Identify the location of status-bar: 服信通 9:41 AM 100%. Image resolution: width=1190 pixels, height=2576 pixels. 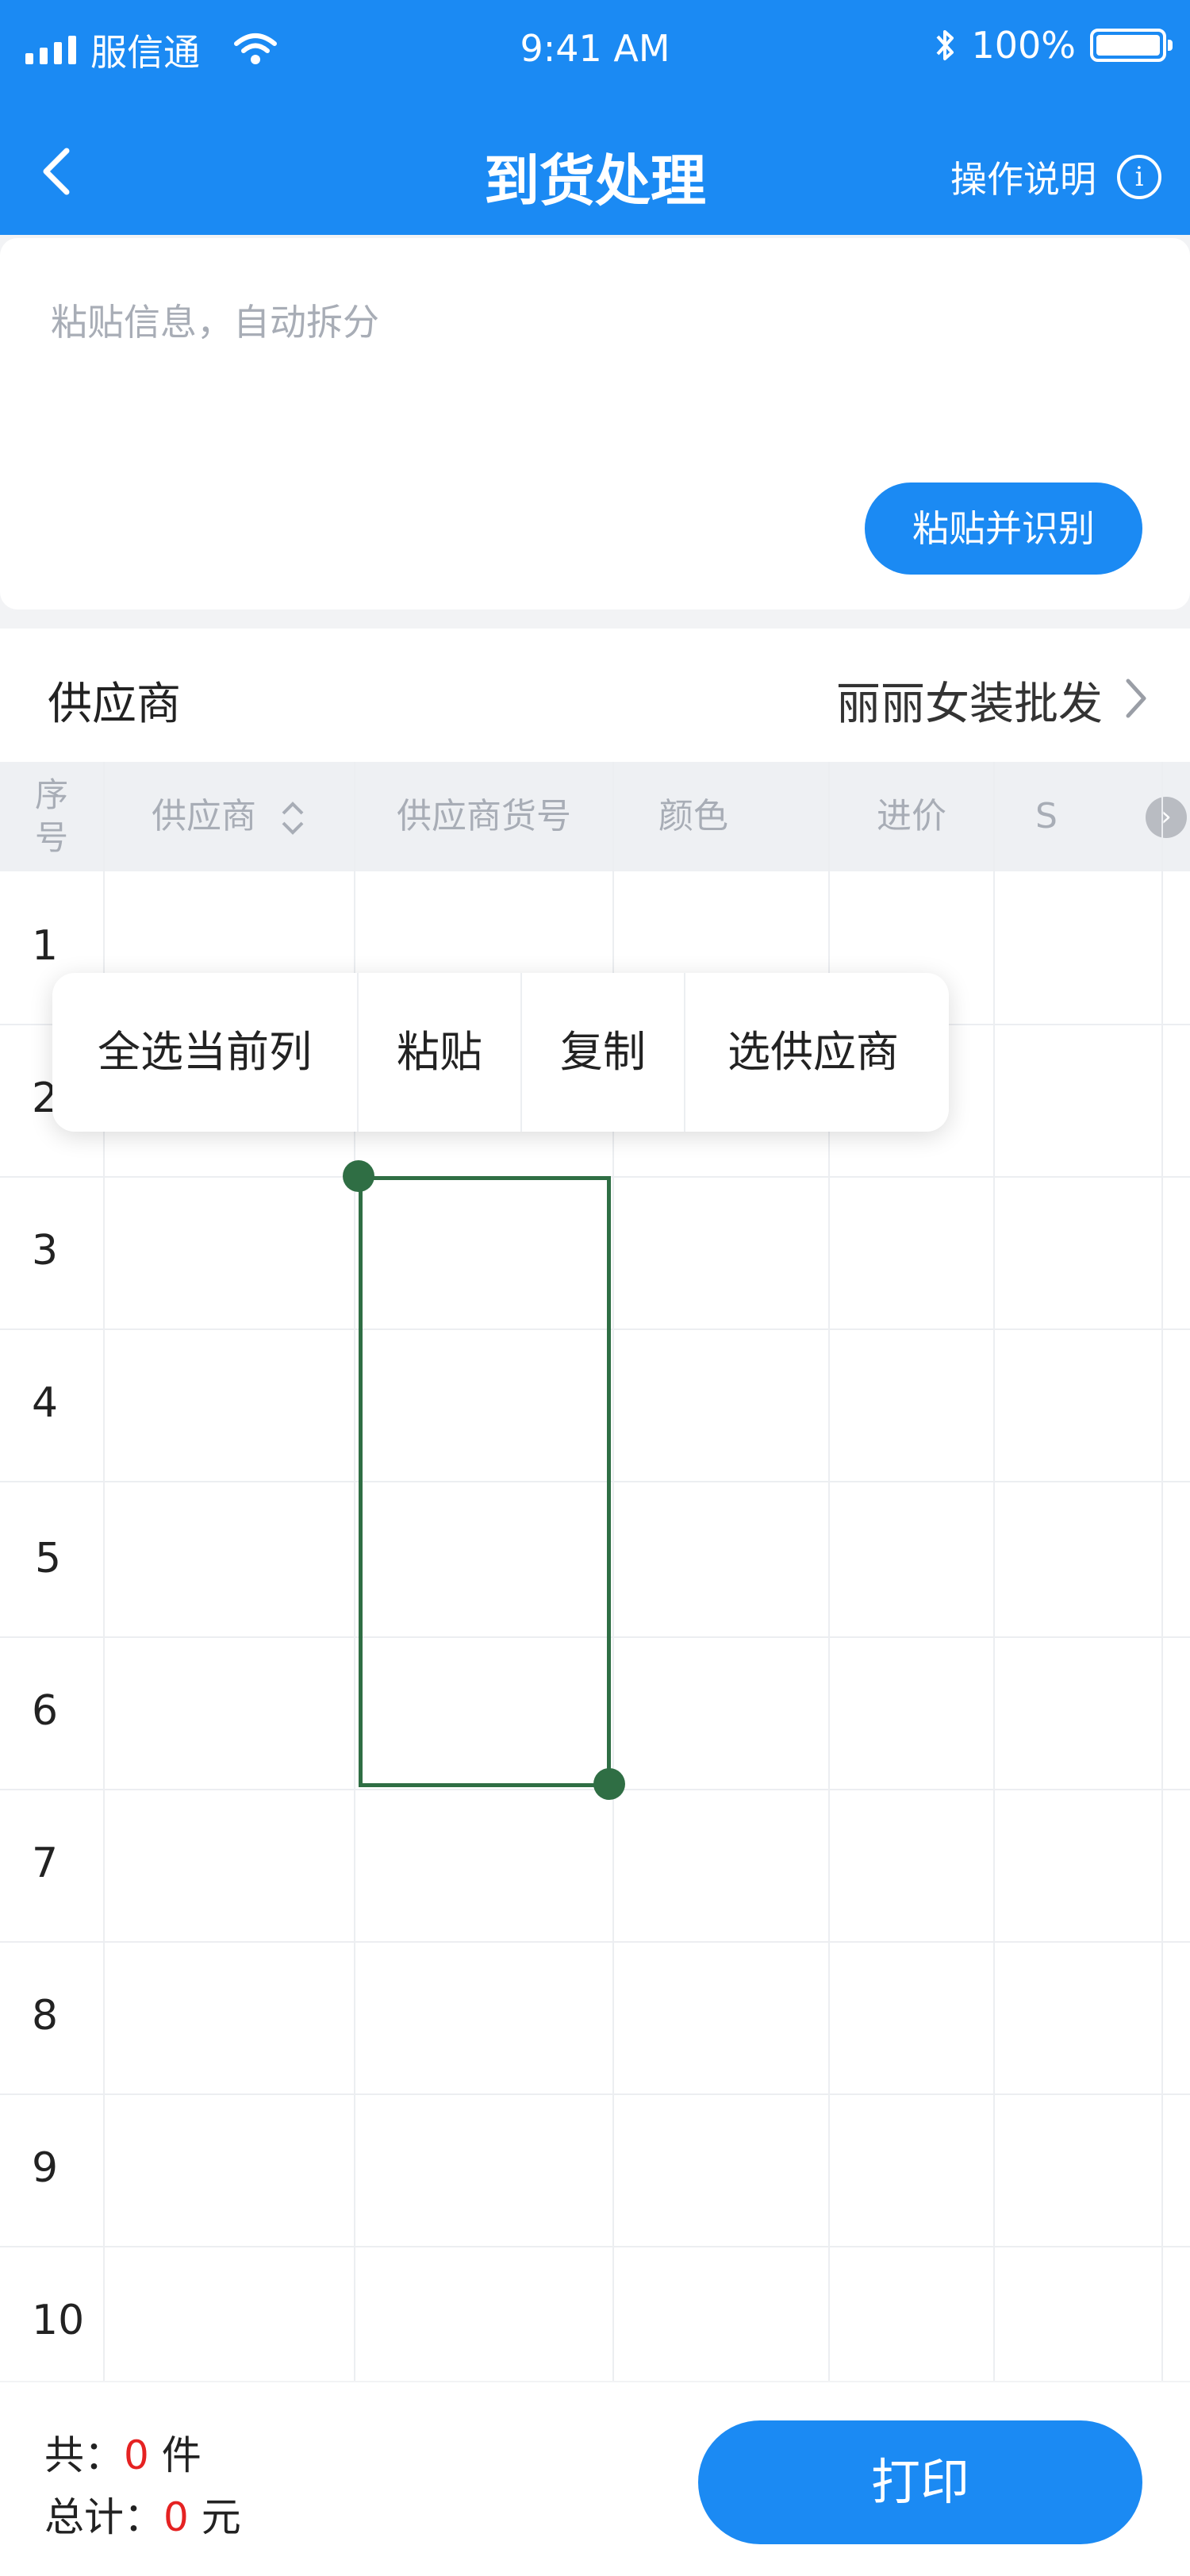
(595, 51).